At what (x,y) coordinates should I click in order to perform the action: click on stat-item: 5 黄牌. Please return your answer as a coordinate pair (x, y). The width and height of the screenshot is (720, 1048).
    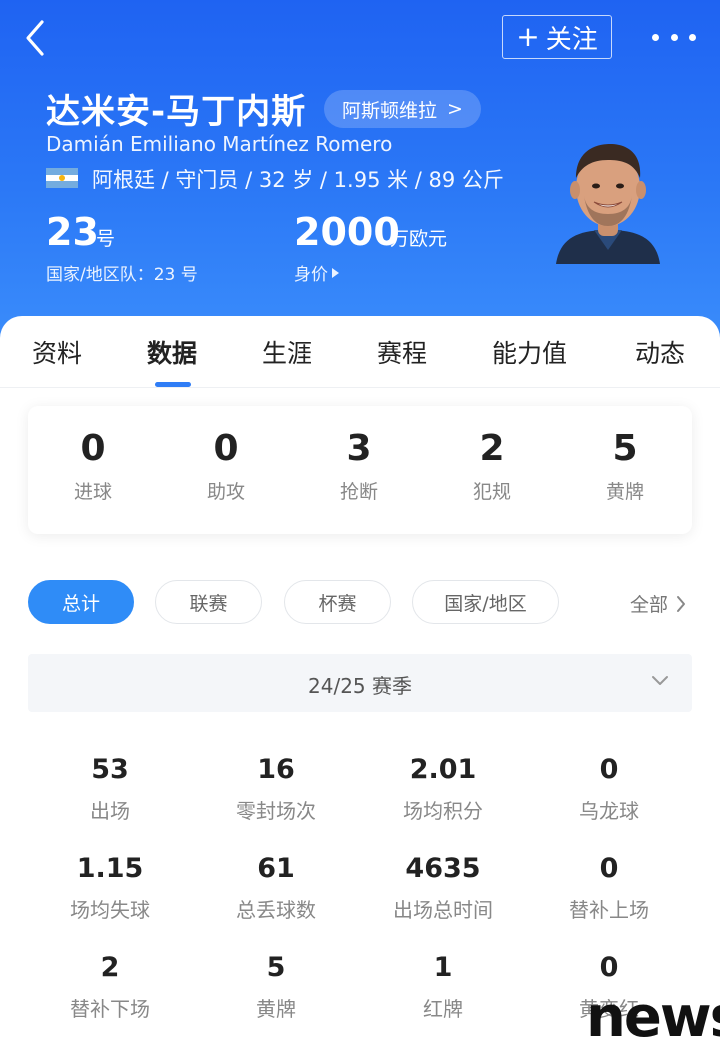
    Looking at the image, I should click on (276, 987).